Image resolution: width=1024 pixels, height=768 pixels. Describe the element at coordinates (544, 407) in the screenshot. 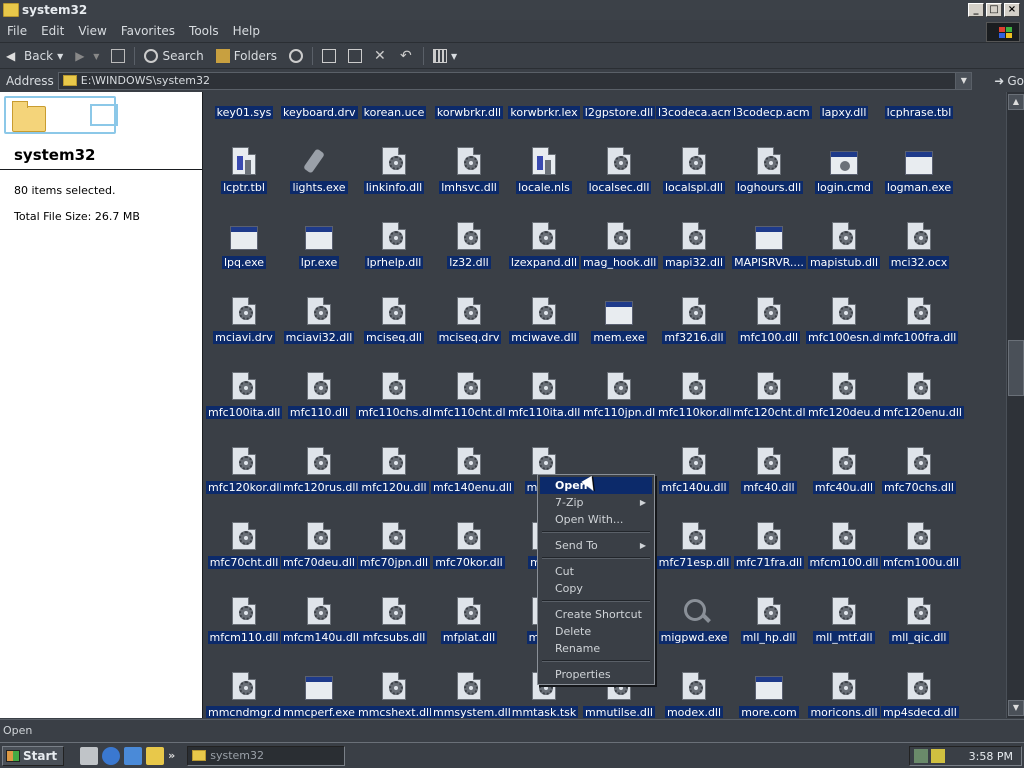

I see `file-item: mfc110ita.dll` at that location.